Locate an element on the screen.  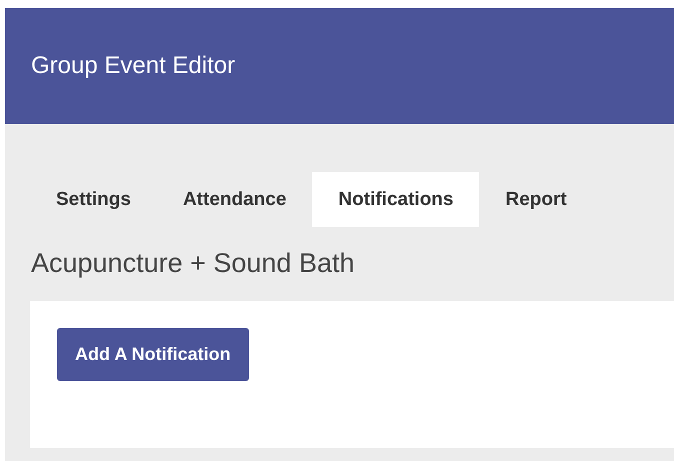
tab: Attendance is located at coordinates (234, 199).